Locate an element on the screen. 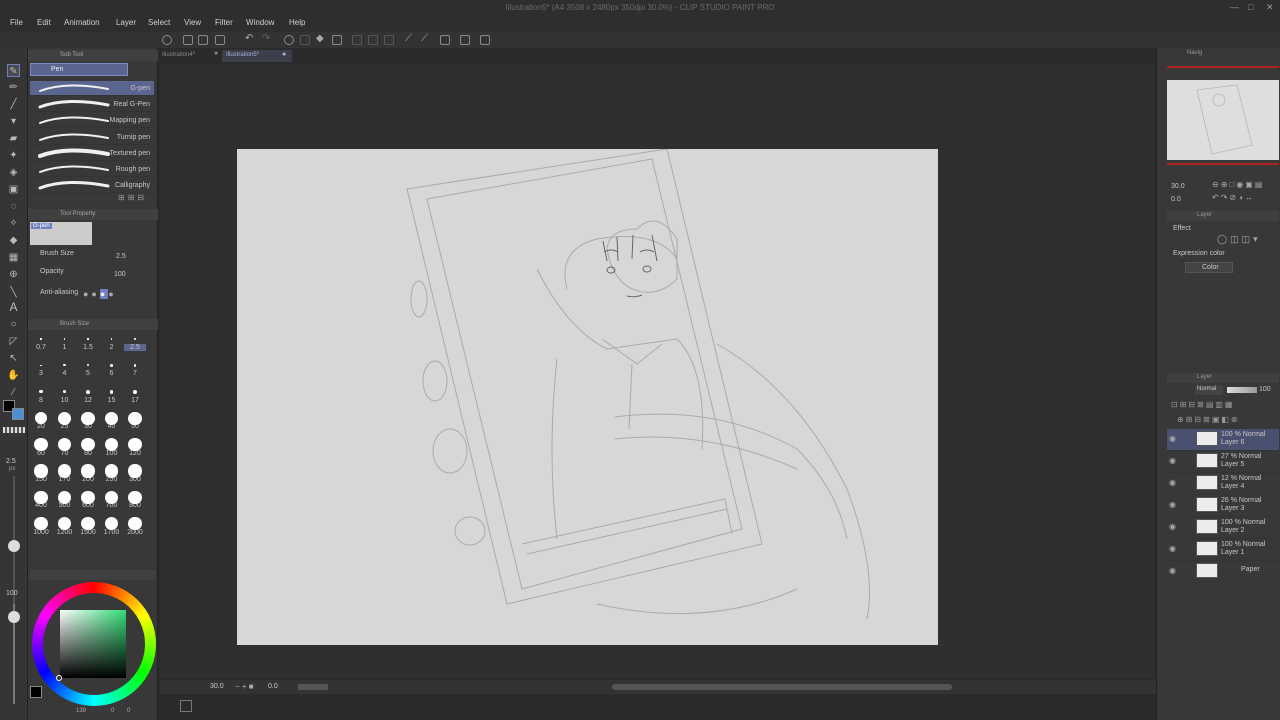 This screenshot has height=720, width=1280. toggle-panel-icon is located at coordinates (186, 706).